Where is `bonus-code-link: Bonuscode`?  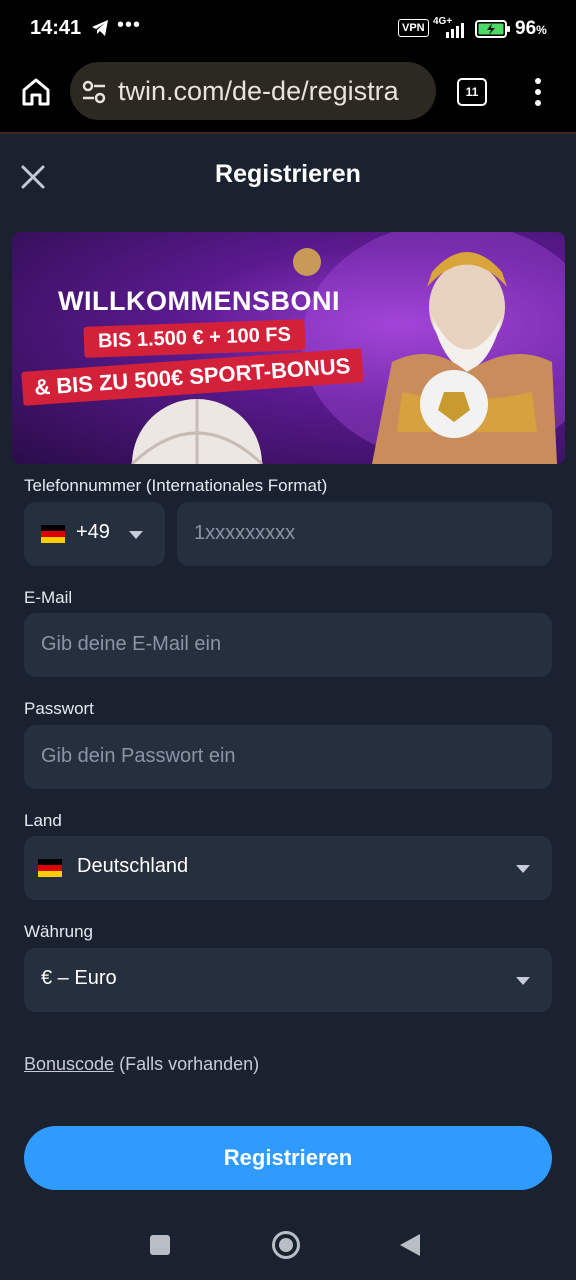
bonus-code-link: Bonuscode is located at coordinates (69, 1064).